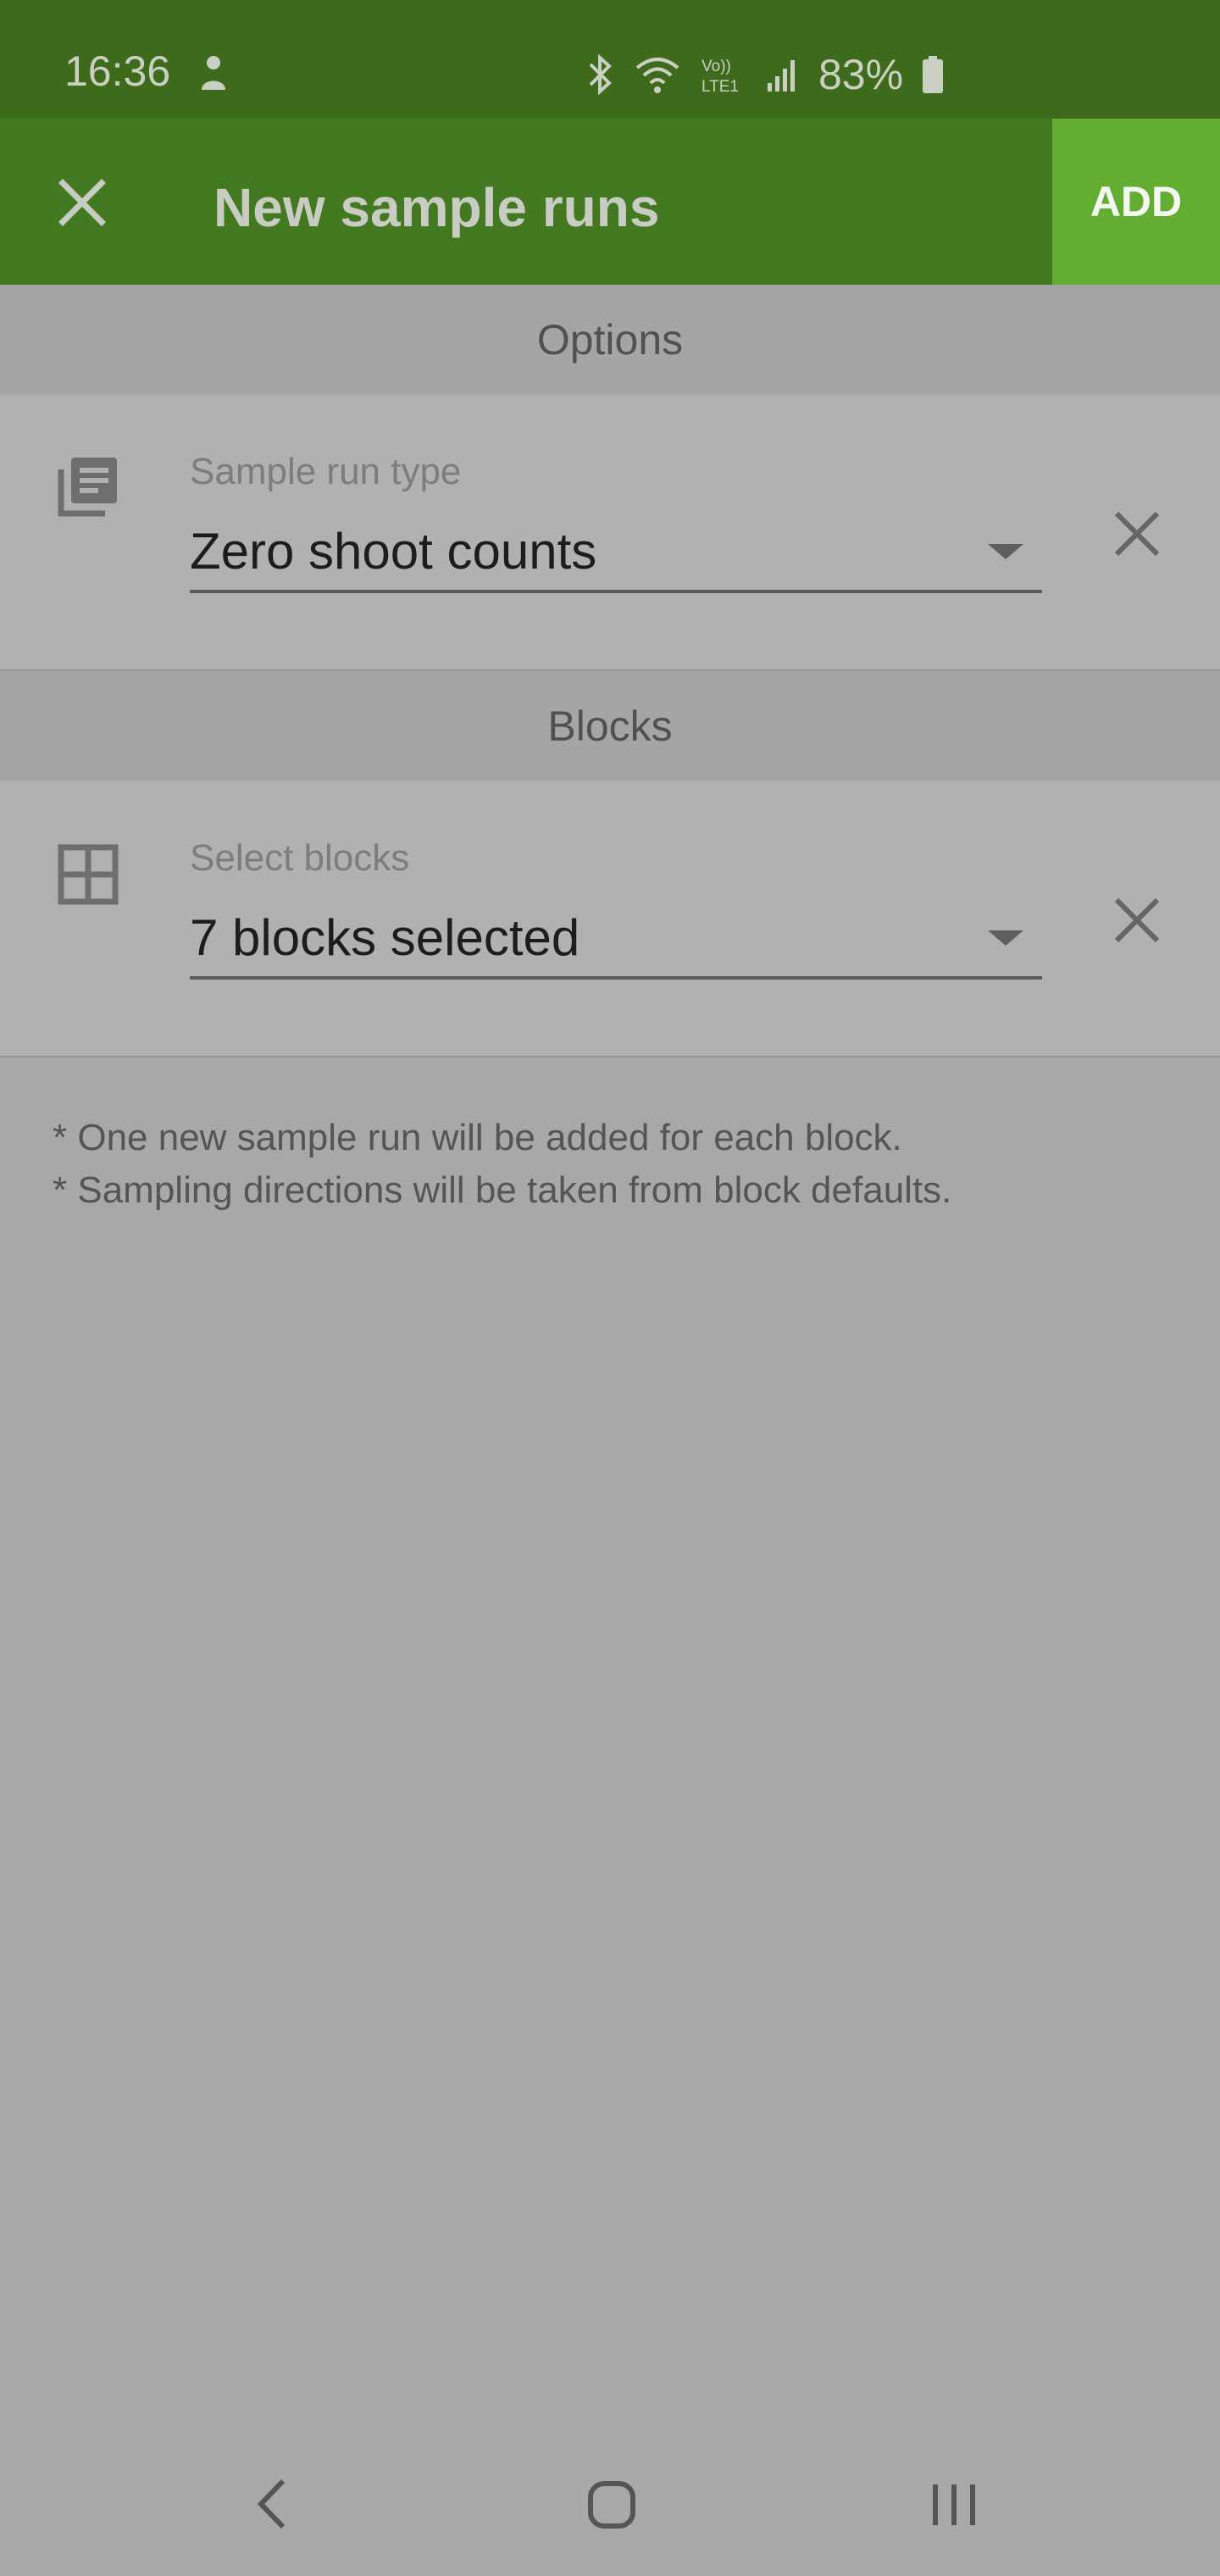  I want to click on status-bar: 16:36 Vo)) LTE1 83%, so click(610, 59).